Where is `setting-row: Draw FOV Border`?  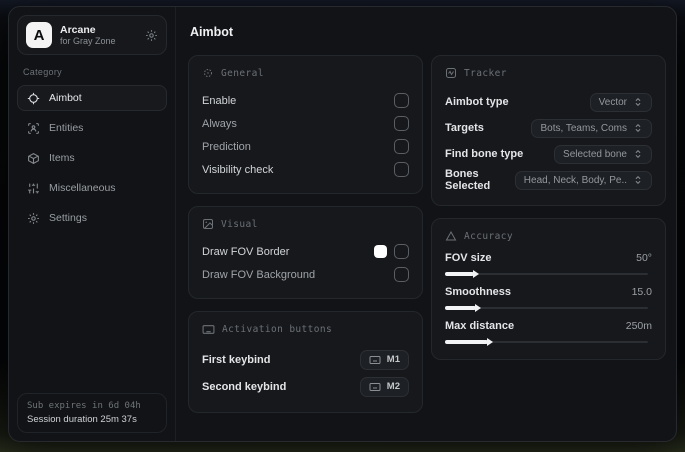 setting-row: Draw FOV Border is located at coordinates (305, 251).